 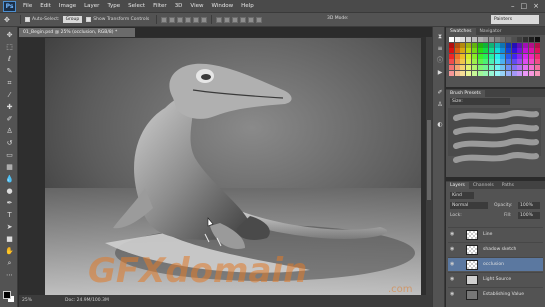 What do you see at coordinates (495, 264) in the screenshot?
I see `layer-row: ◉ occlusion` at bounding box center [495, 264].